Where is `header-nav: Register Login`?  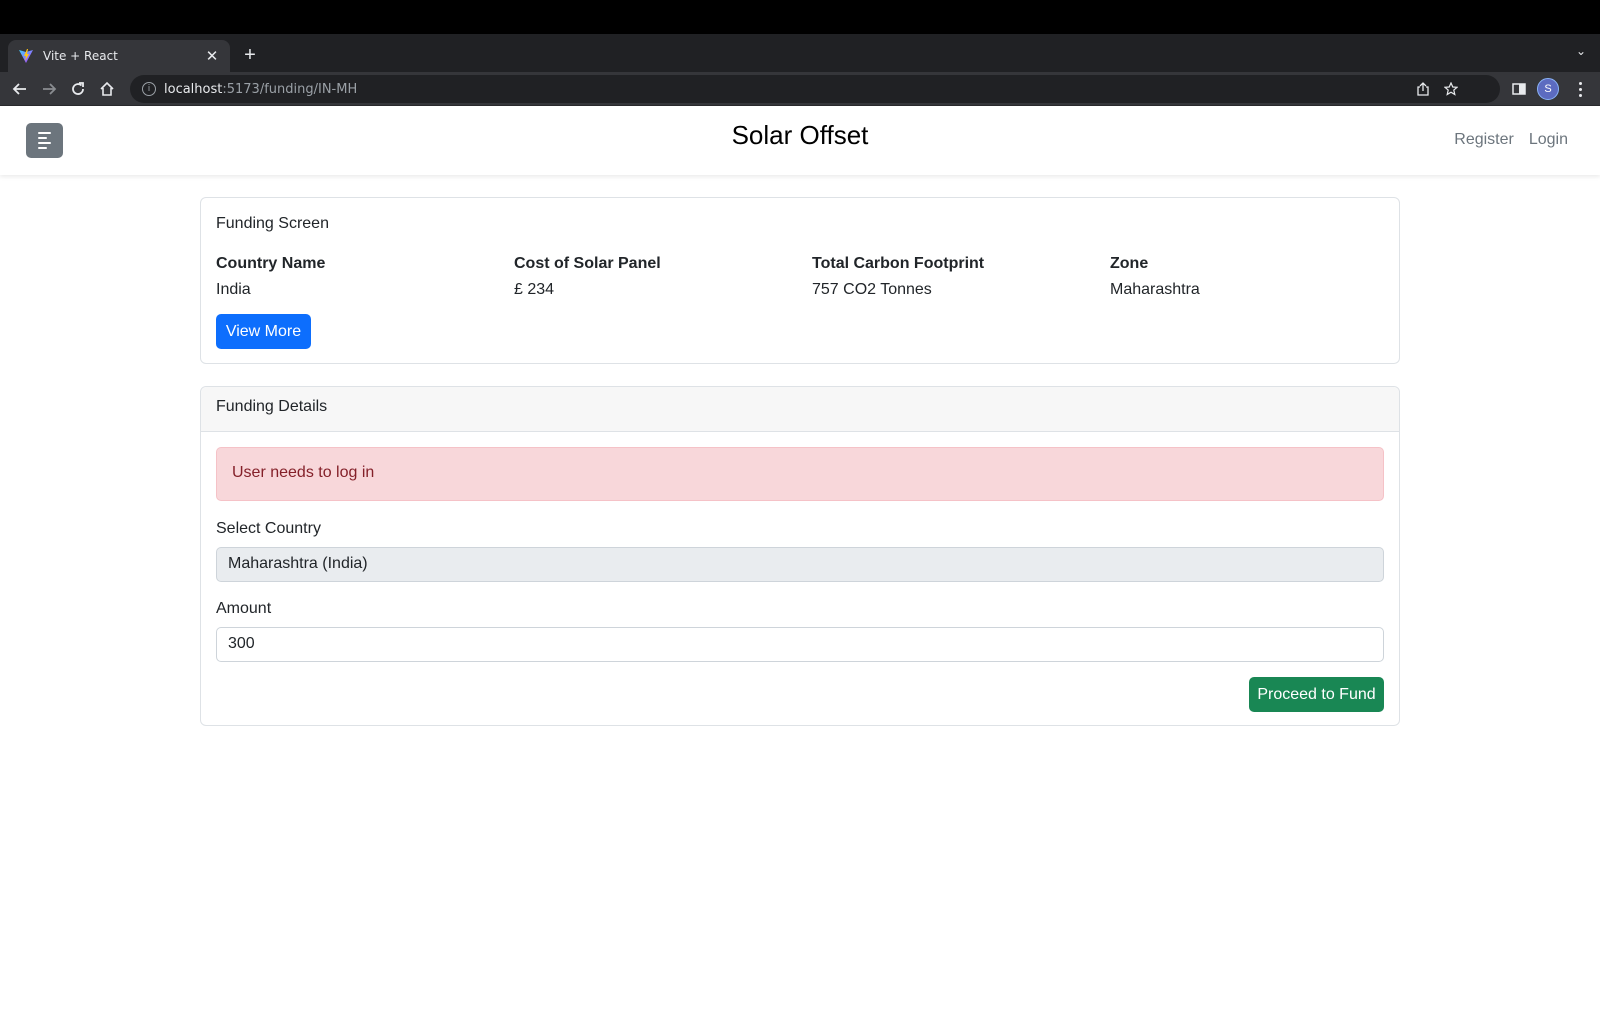 header-nav: Register Login is located at coordinates (1511, 140).